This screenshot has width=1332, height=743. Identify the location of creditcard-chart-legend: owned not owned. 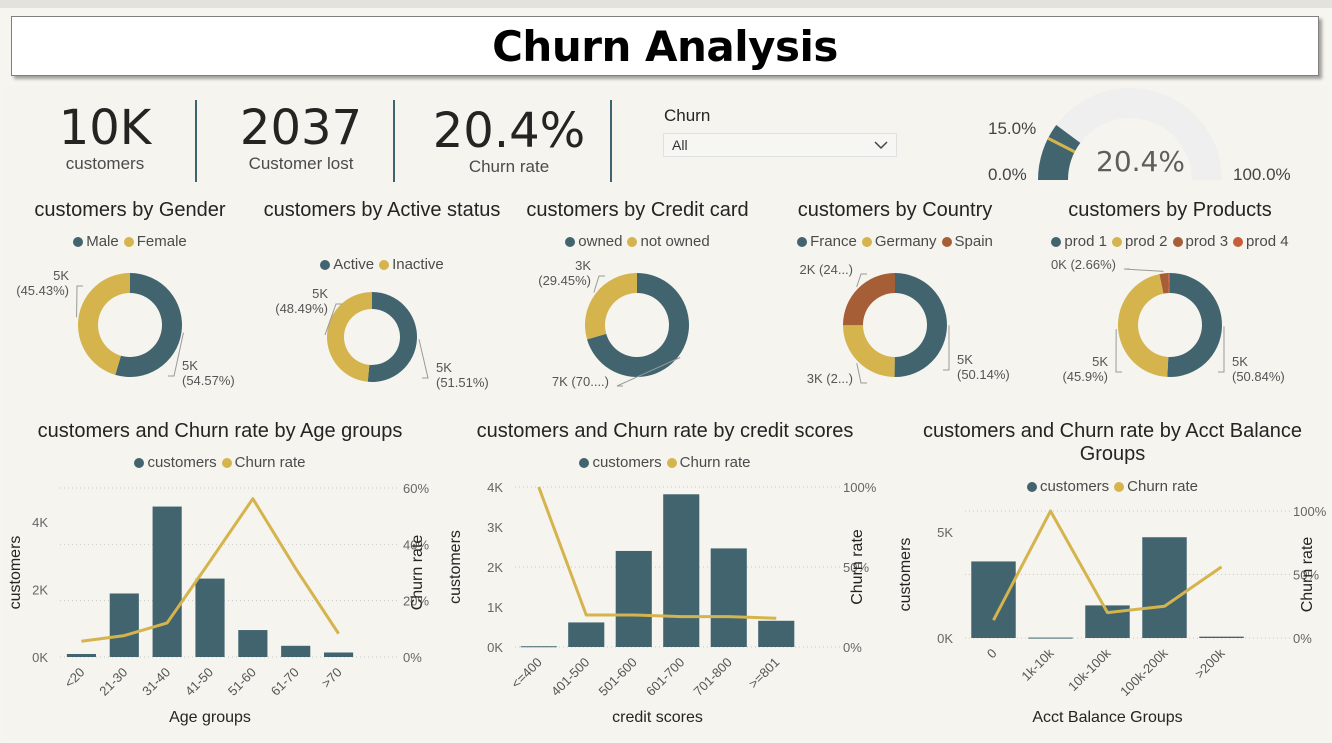
(637, 241).